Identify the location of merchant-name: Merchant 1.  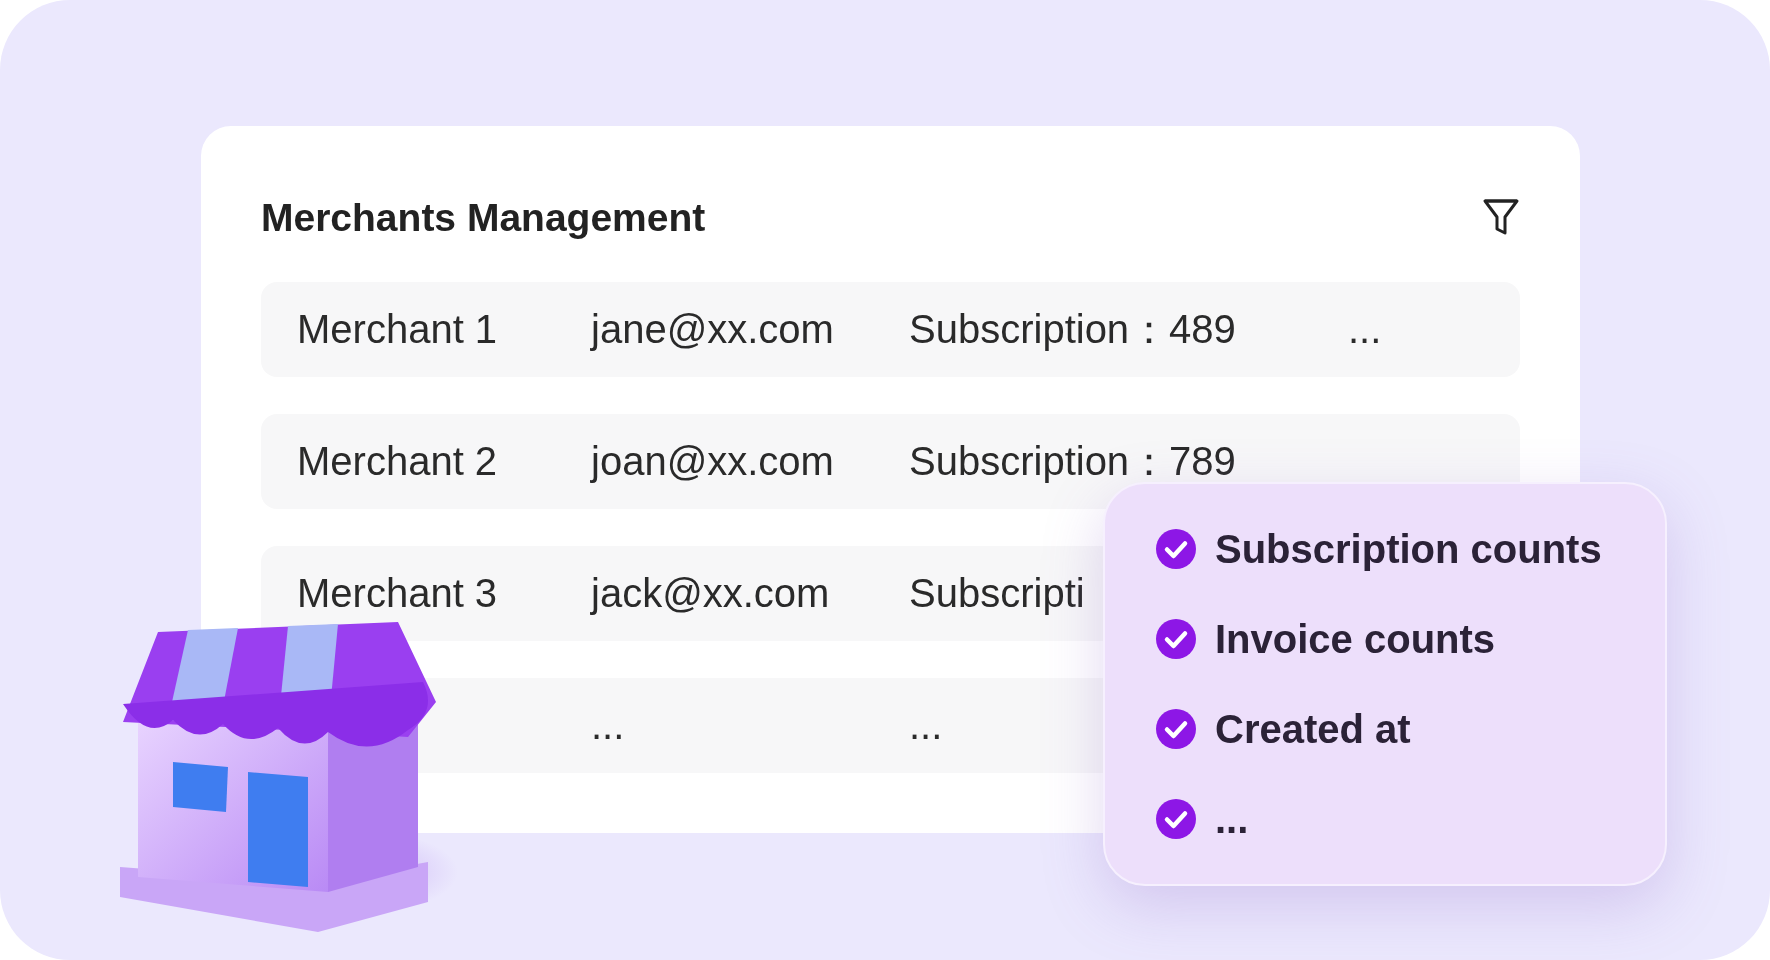
(397, 329).